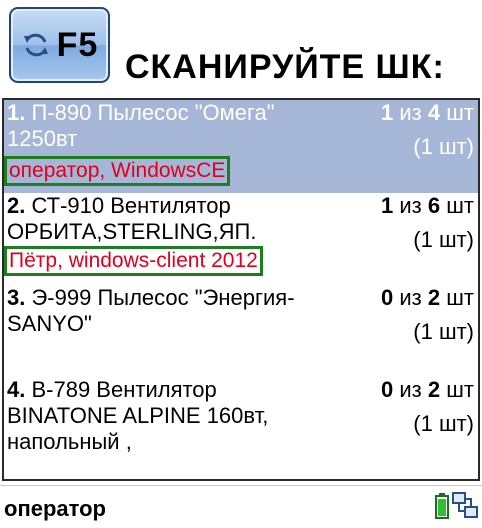 This screenshot has height=528, width=482. Describe the element at coordinates (151, 310) in the screenshot. I see `item-name: Э-999 Пылесос "Энергия-SANYO"` at that location.